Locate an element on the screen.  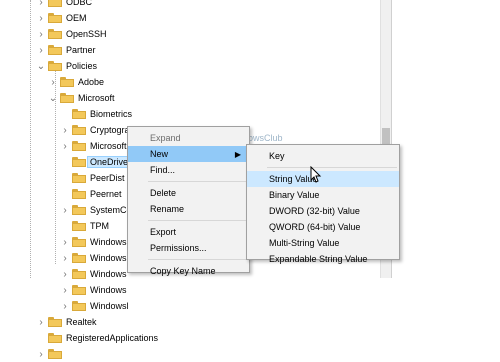
tree-item-odbc: › ODBC is located at coordinates (64, 5).